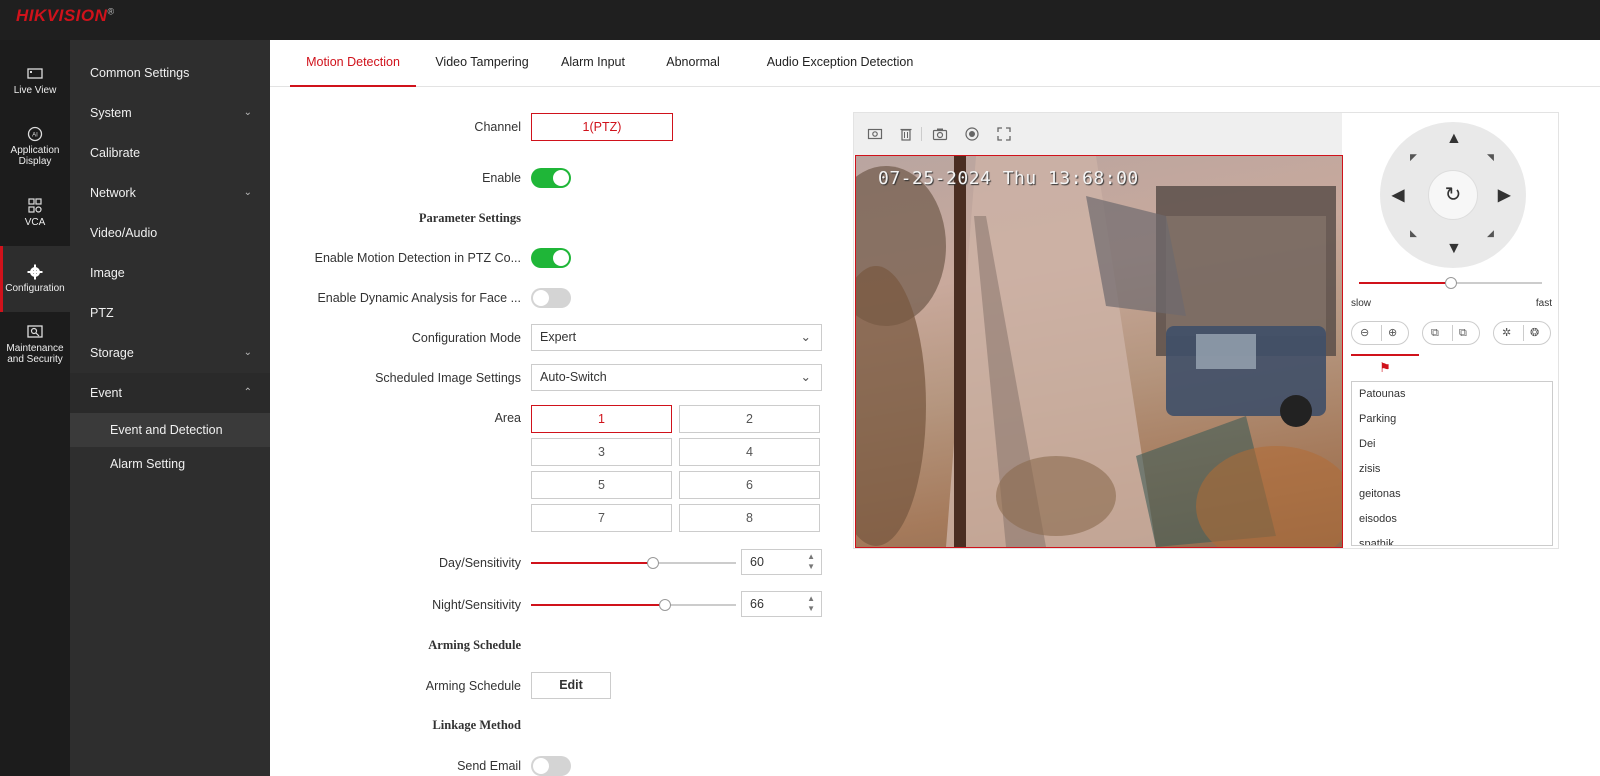 This screenshot has width=1600, height=776. I want to click on preset-tab: ⚑, so click(1385, 367).